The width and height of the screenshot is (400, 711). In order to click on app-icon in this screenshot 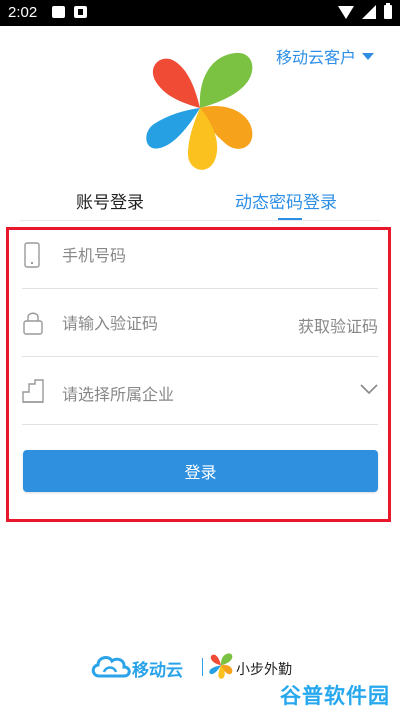, I will do `click(80, 12)`.